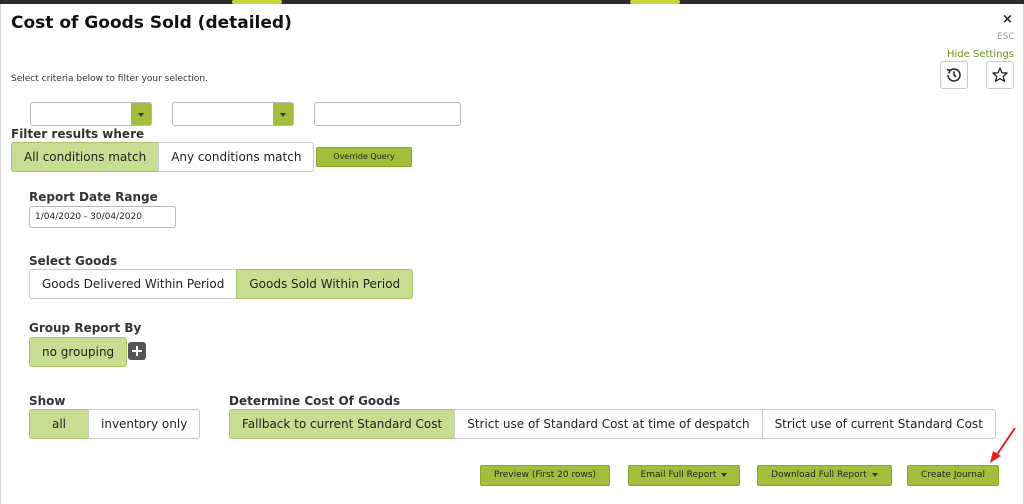  What do you see at coordinates (93, 197) in the screenshot?
I see `report-date-range-label: Report Date Range` at bounding box center [93, 197].